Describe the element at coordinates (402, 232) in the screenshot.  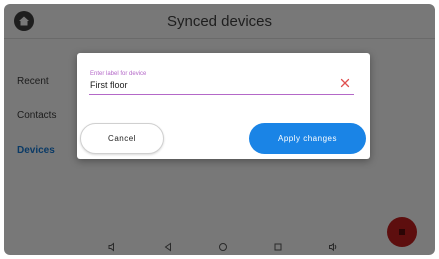
I see `fab-icon` at that location.